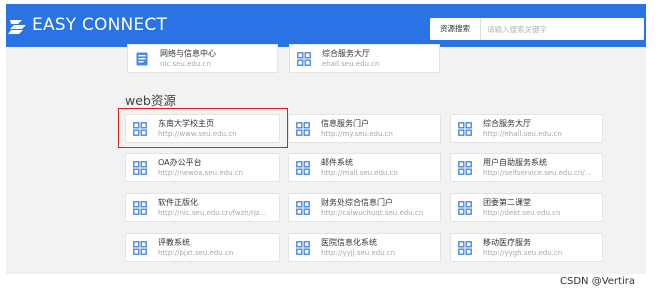 The width and height of the screenshot is (659, 297). I want to click on resource-card-url: http://caiwuchuqt.seu.edu.cn, so click(372, 213).